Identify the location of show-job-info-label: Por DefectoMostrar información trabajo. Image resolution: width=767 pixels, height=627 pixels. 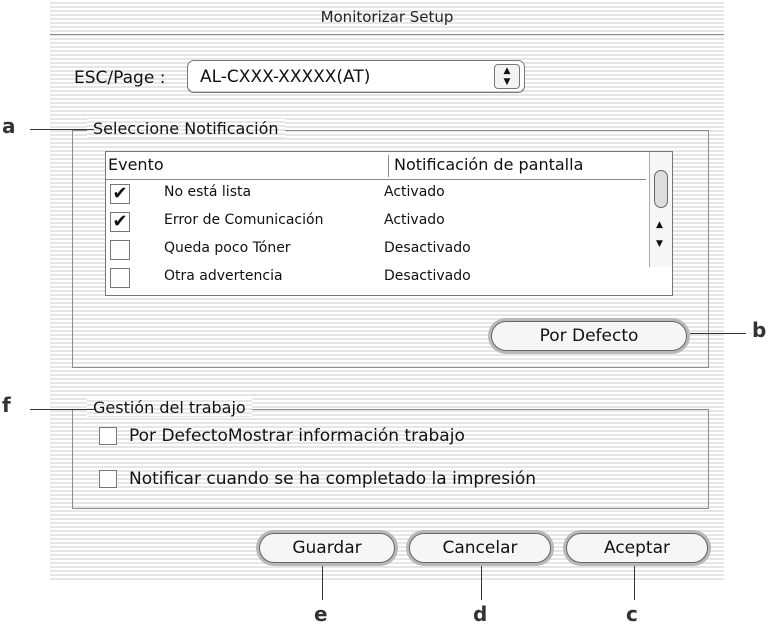
(297, 436).